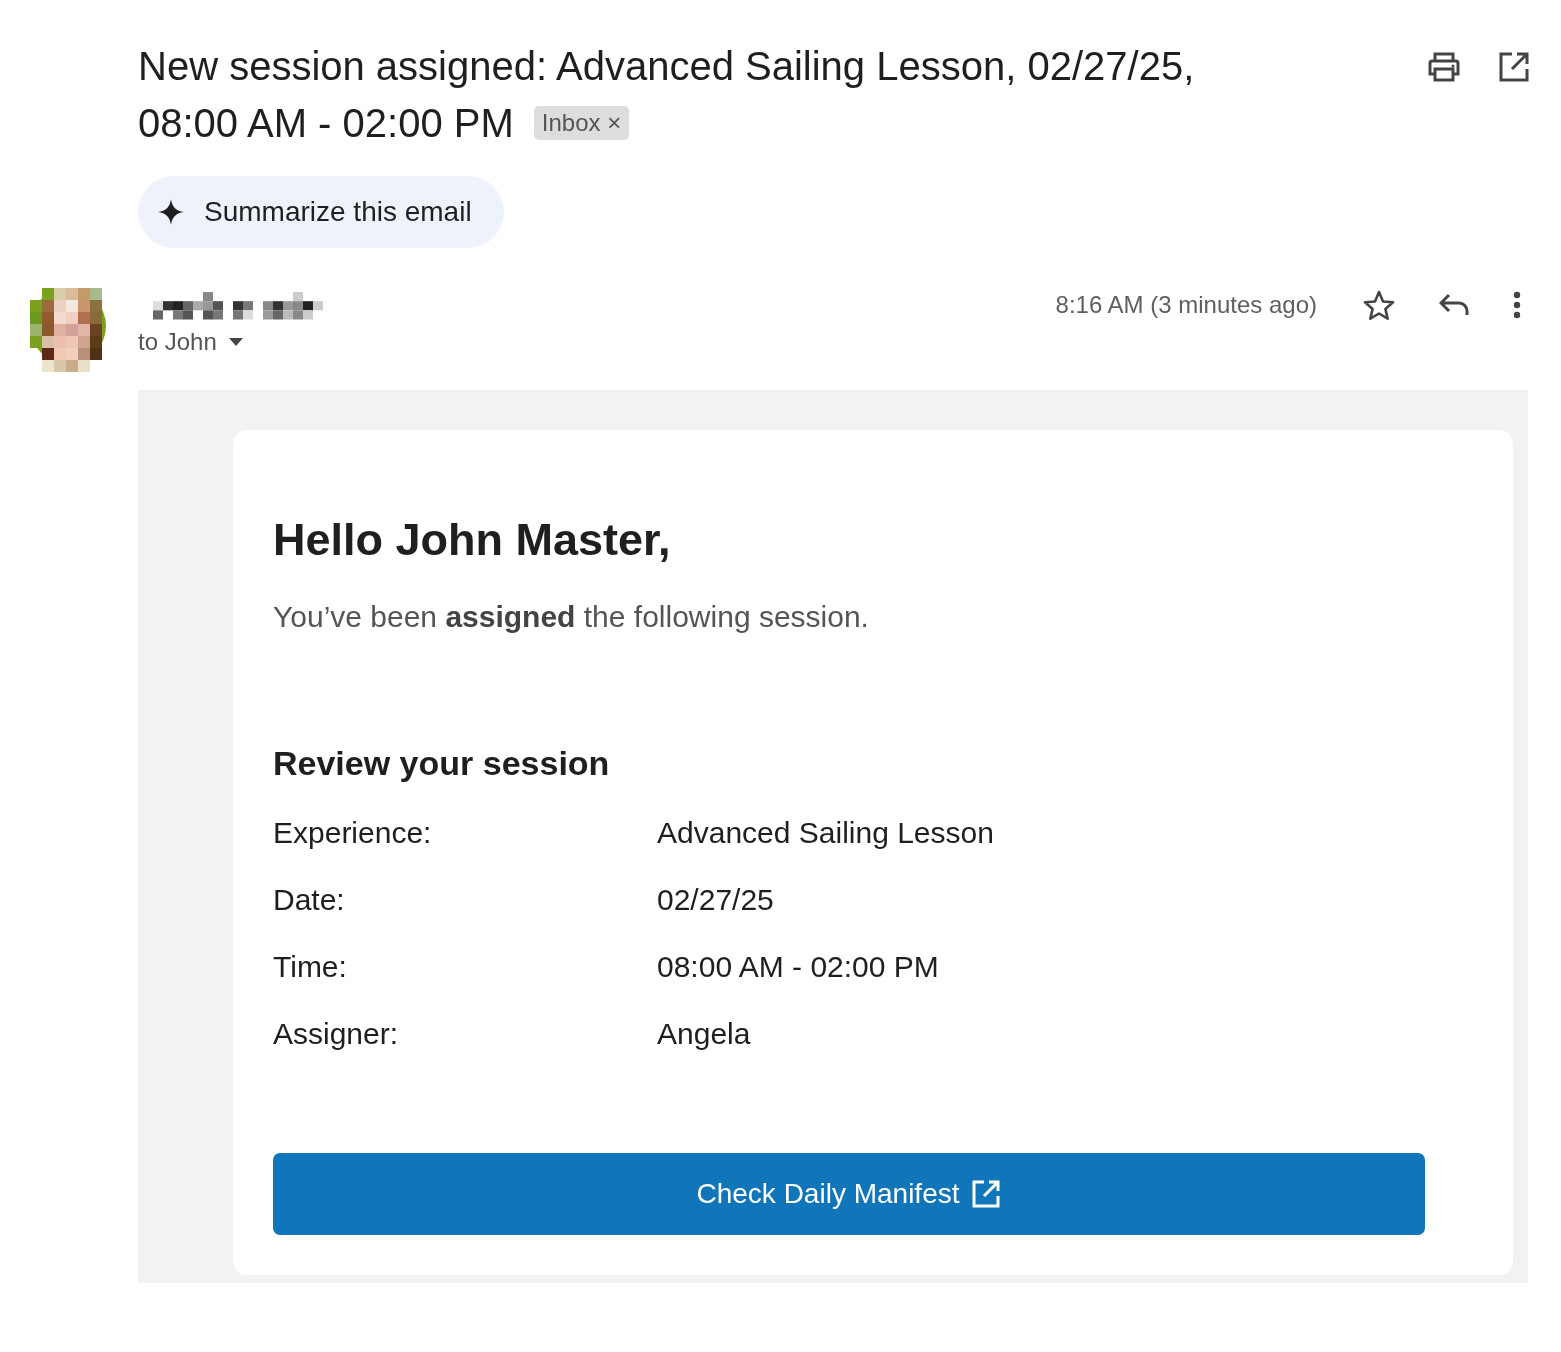  What do you see at coordinates (667, 95) in the screenshot?
I see `email-subject: New session assigned: Advanced Sailing Lesson, 02/27/25, 08:00 AM - 02:00 PM Inbox ×` at bounding box center [667, 95].